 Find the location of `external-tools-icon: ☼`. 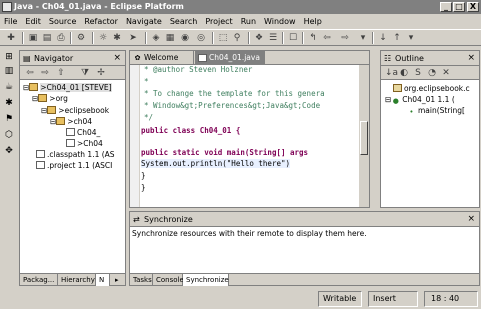

external-tools-icon: ☼ is located at coordinates (103, 38).